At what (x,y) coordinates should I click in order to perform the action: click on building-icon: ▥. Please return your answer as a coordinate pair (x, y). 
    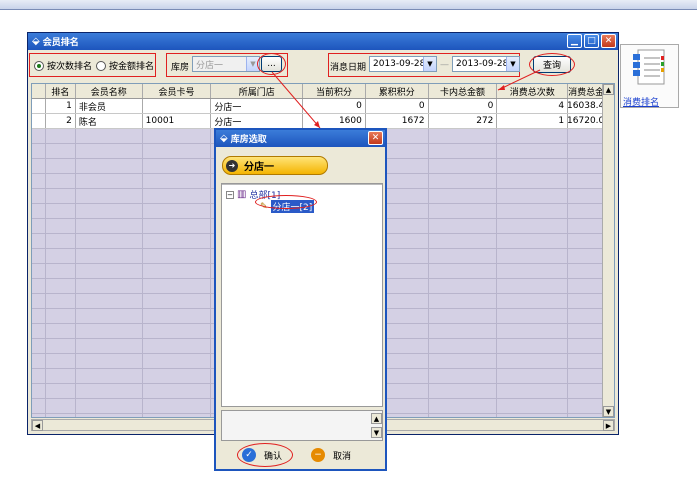
    Looking at the image, I should click on (242, 194).